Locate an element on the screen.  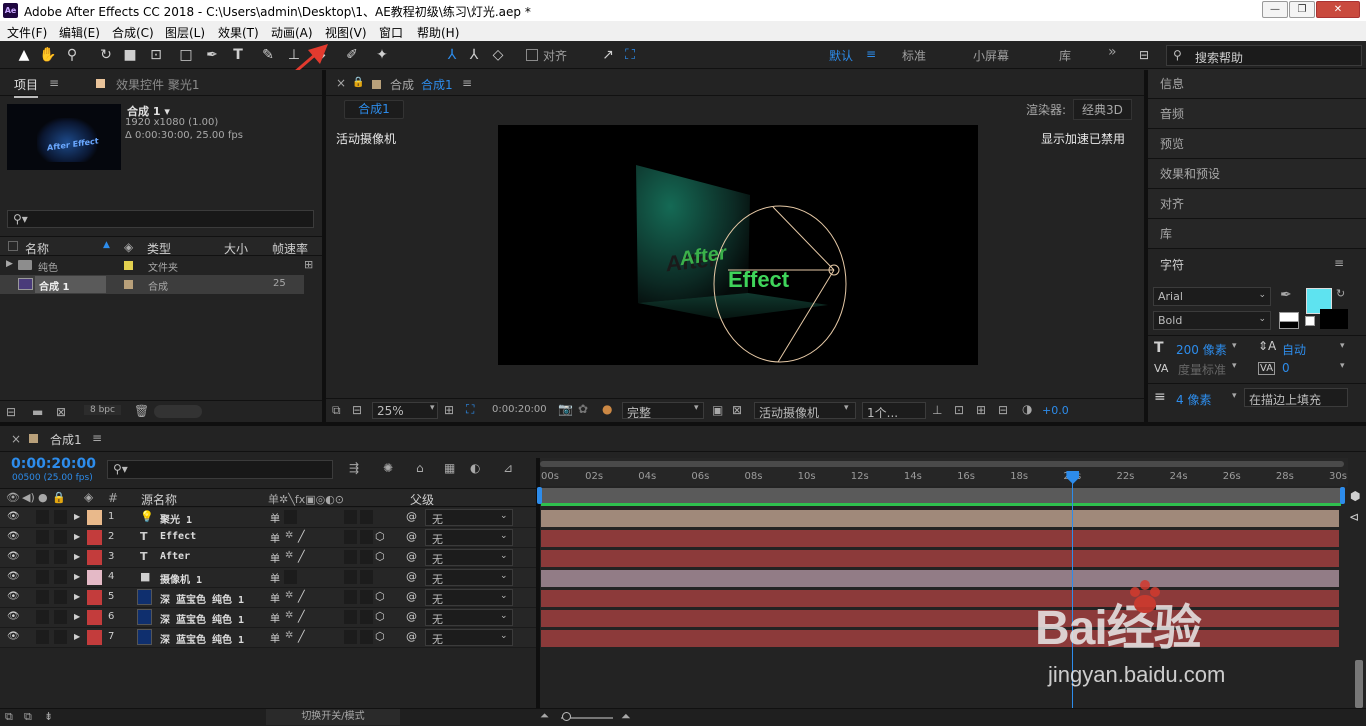
snap-icon: ↗ is located at coordinates (608, 55).